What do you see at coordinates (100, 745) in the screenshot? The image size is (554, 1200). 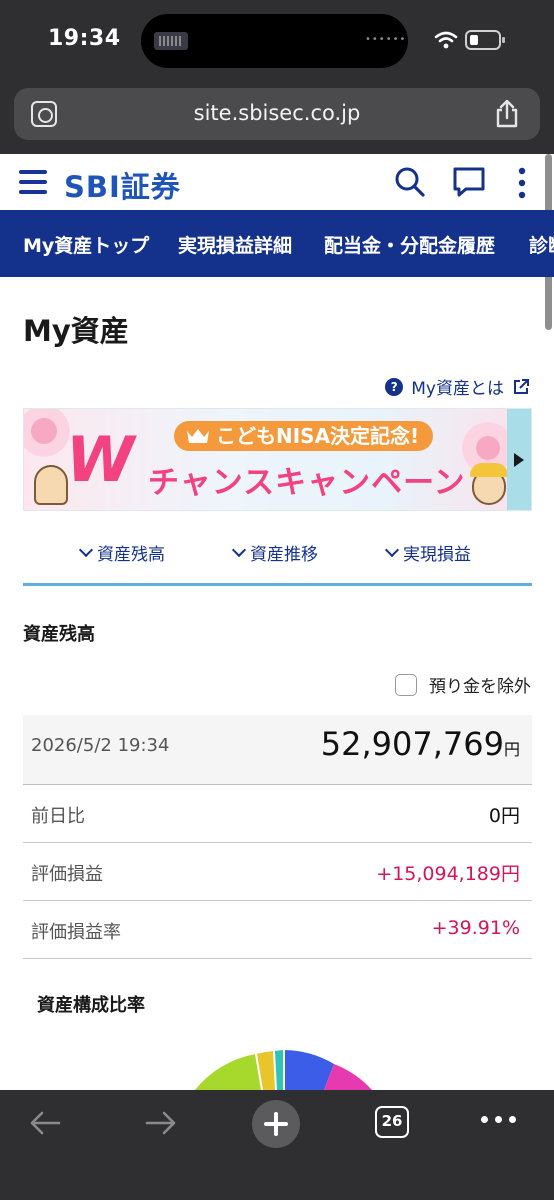 I see `balance-timestamp: 2026/5/2 19:34` at bounding box center [100, 745].